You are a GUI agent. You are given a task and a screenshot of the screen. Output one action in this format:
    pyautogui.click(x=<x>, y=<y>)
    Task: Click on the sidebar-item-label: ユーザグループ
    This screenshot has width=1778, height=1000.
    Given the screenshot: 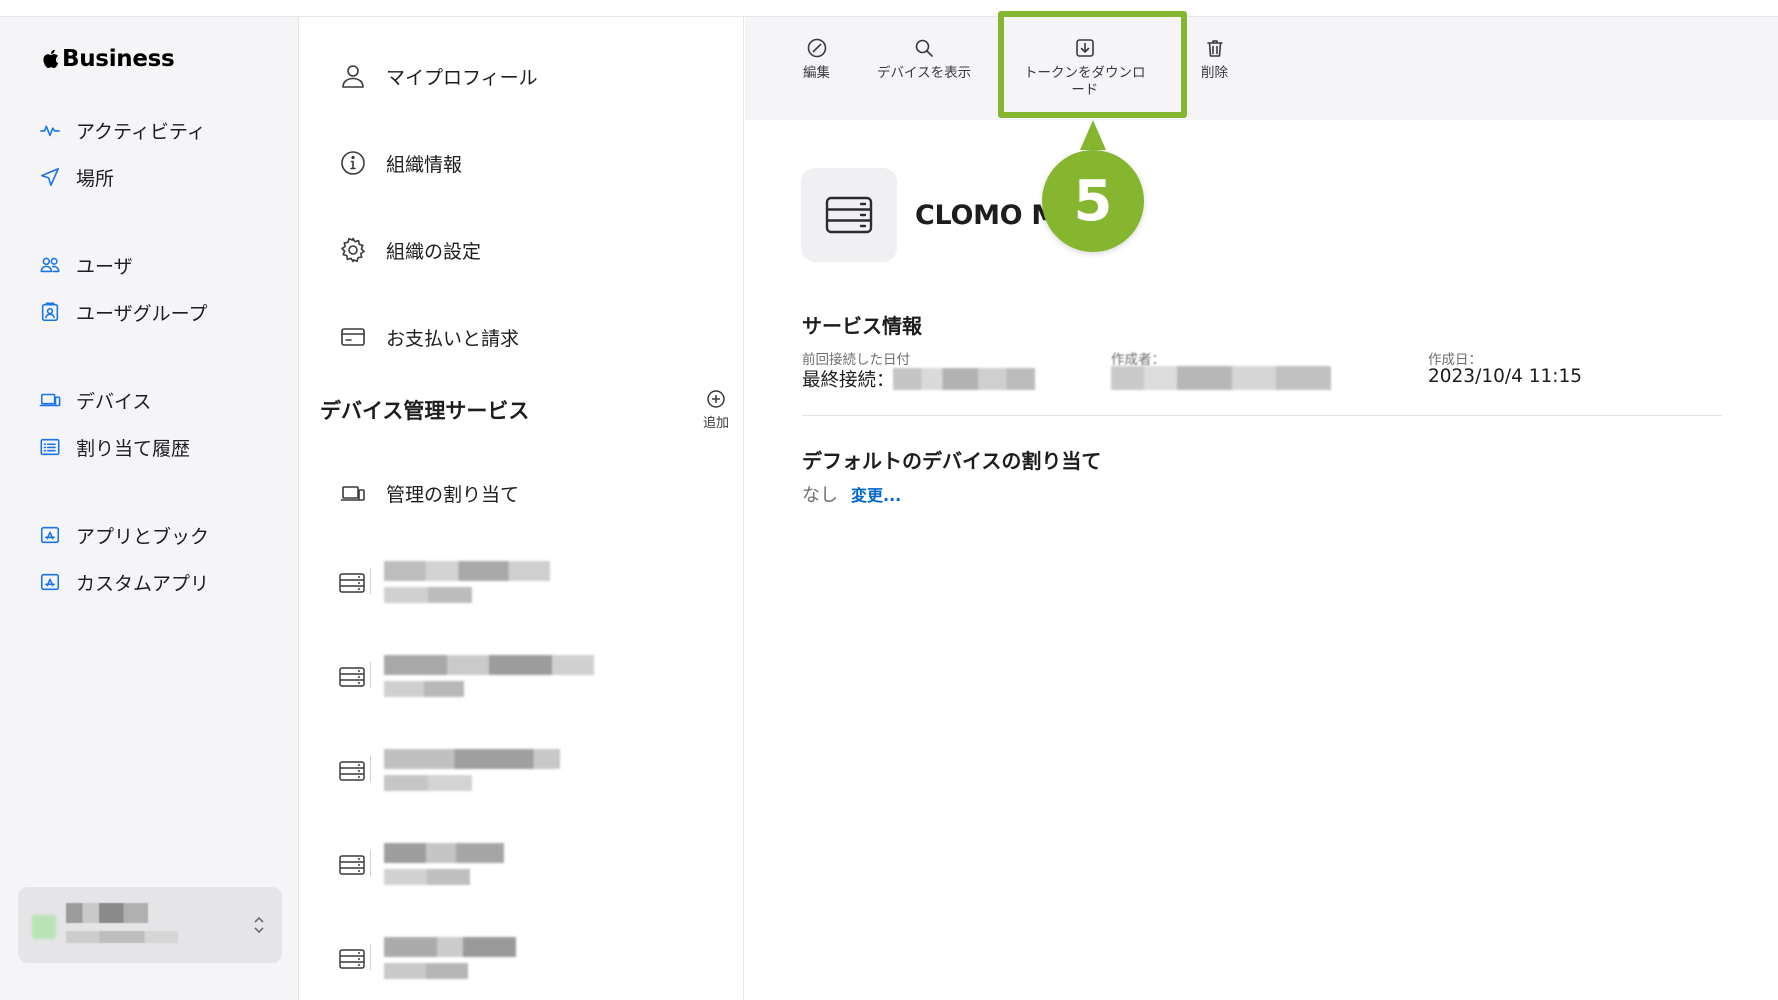 What is the action you would take?
    pyautogui.click(x=142, y=313)
    